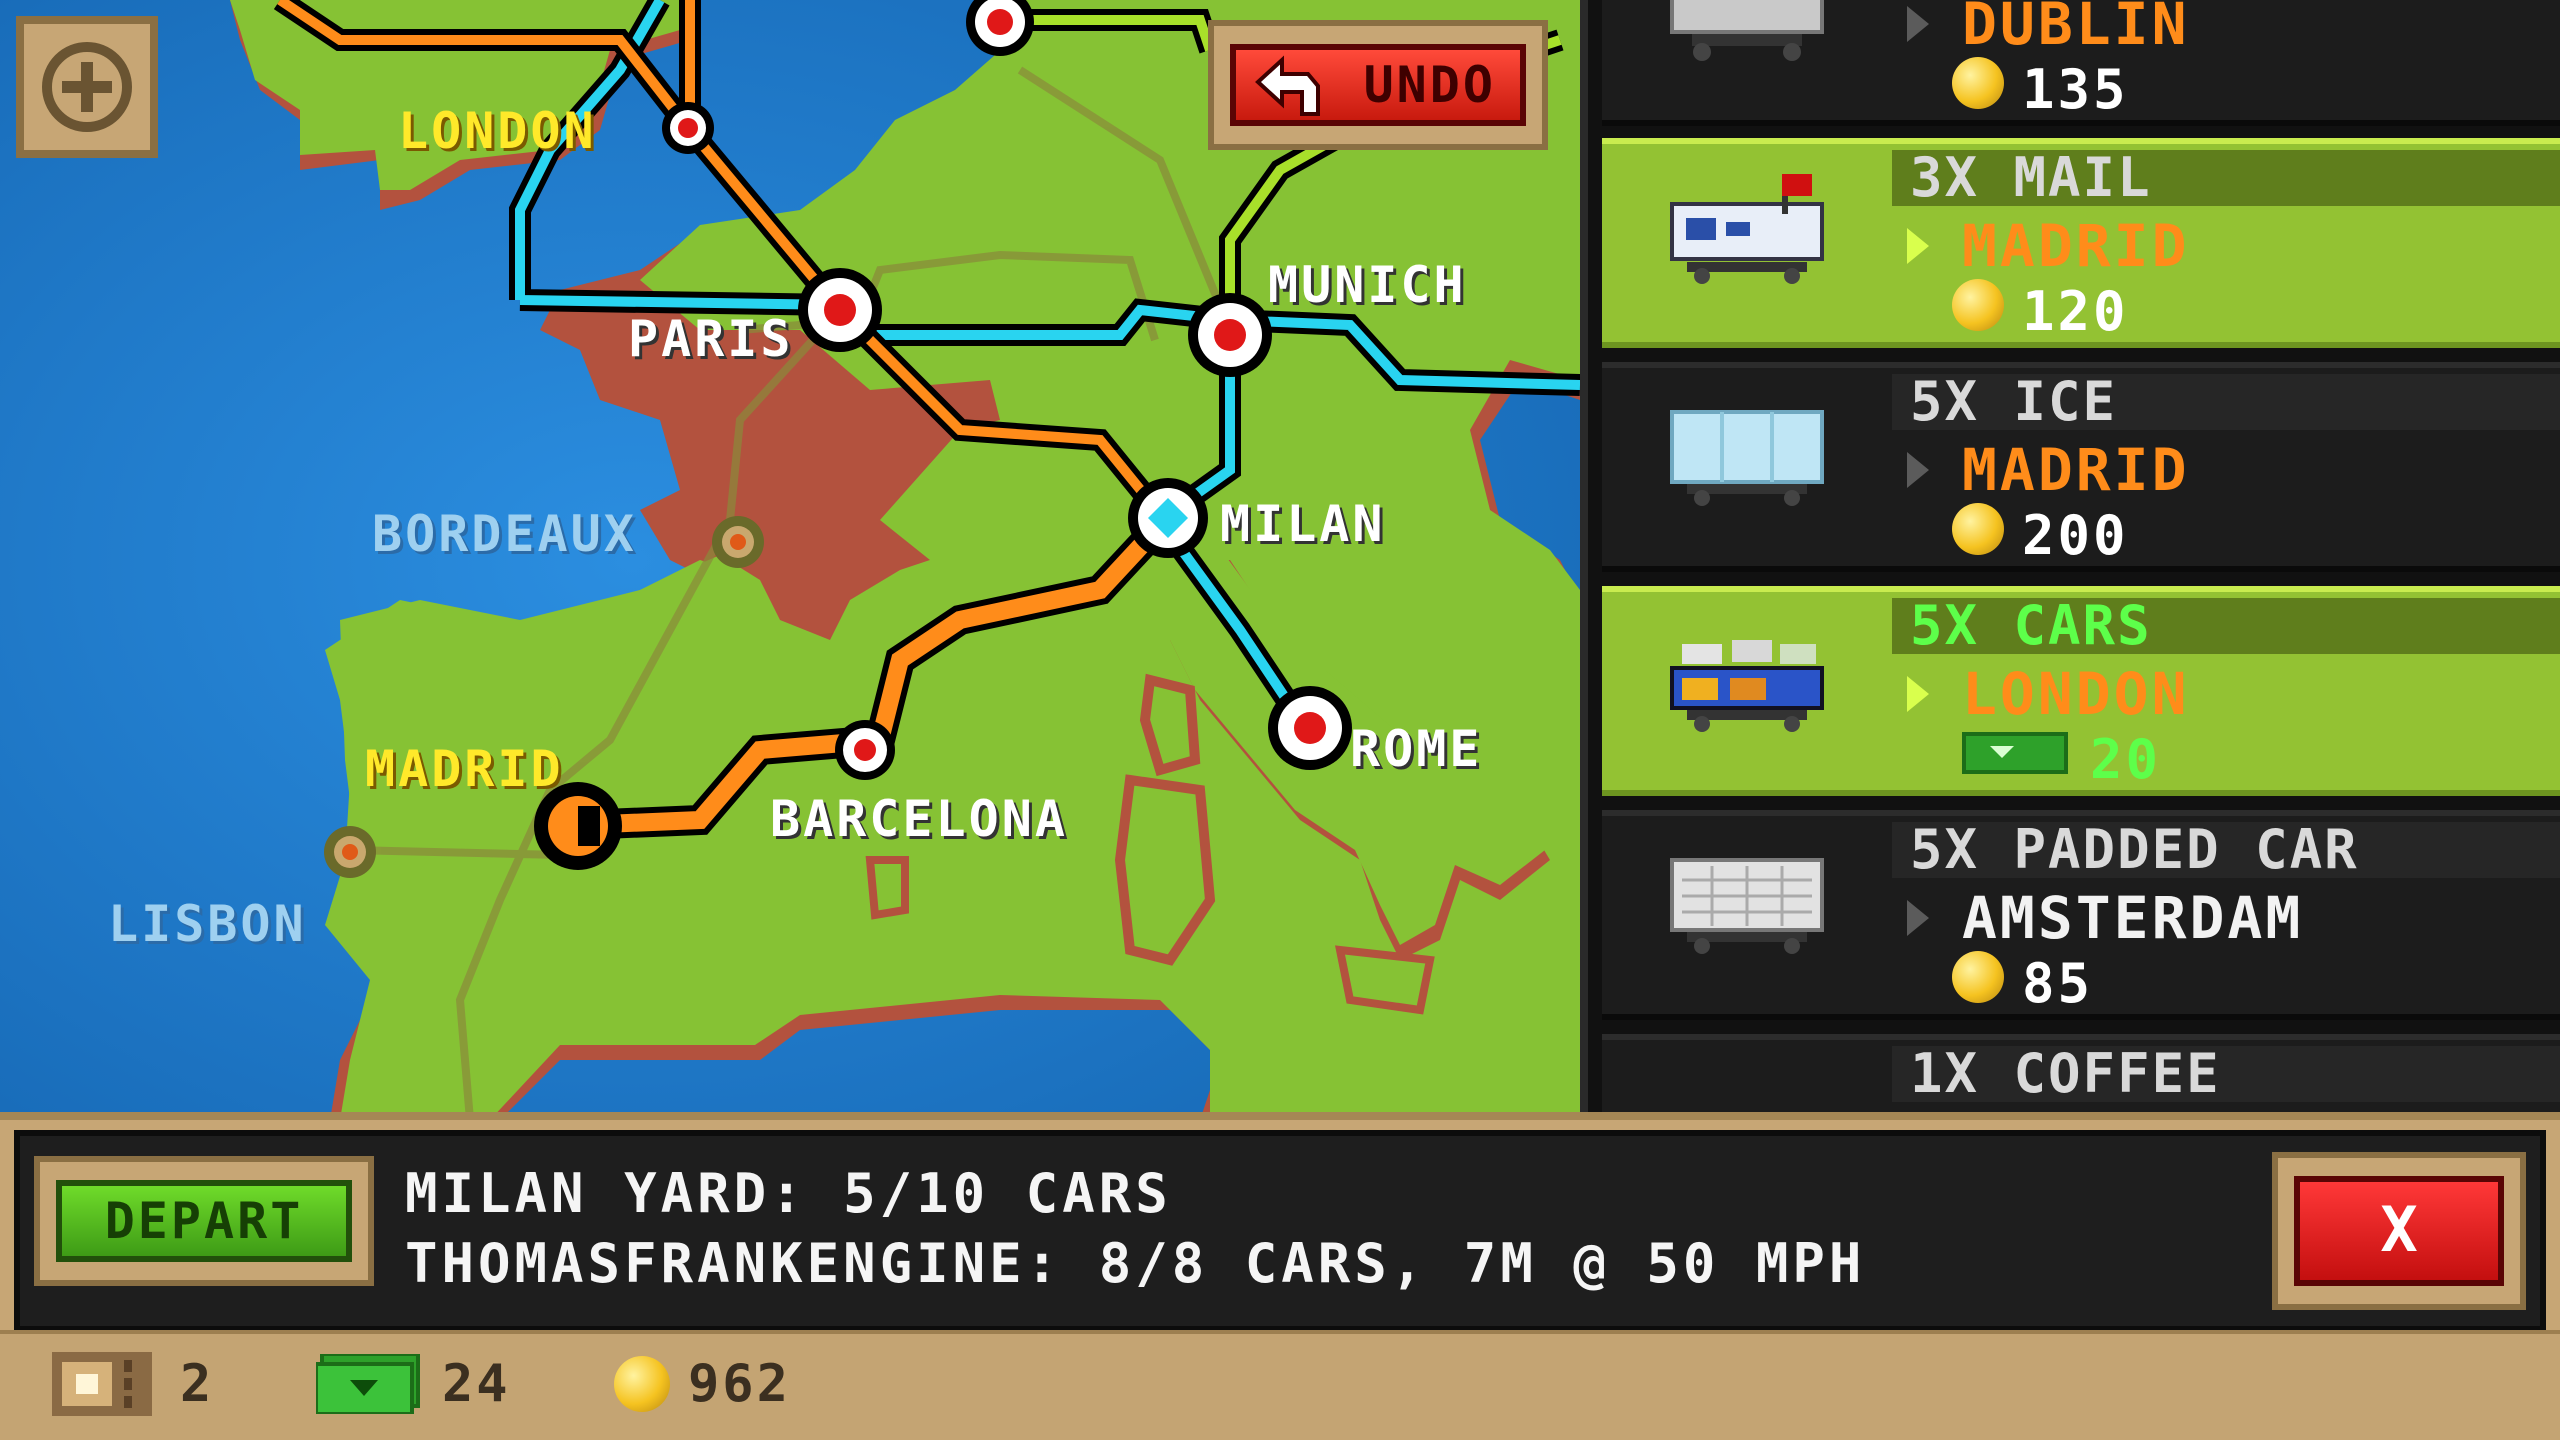  What do you see at coordinates (2226, 626) in the screenshot?
I see `cargo-quantity: 5X CARS` at bounding box center [2226, 626].